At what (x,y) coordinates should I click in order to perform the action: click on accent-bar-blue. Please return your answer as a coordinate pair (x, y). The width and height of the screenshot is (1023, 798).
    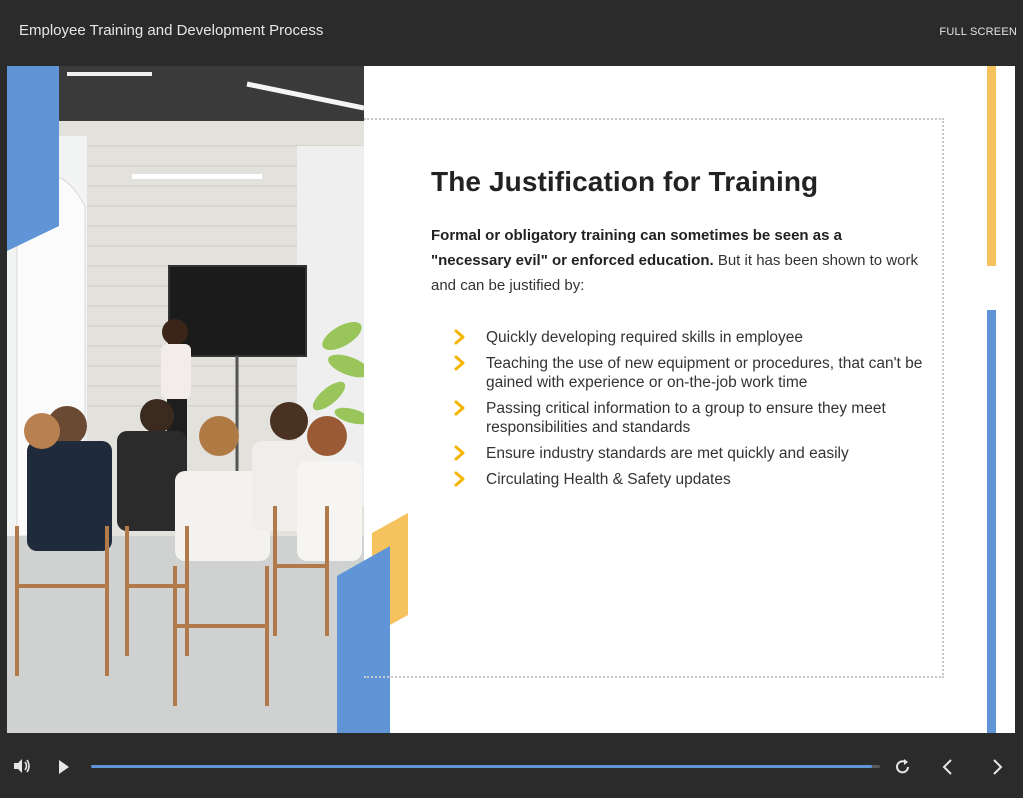
    Looking at the image, I should click on (991, 521).